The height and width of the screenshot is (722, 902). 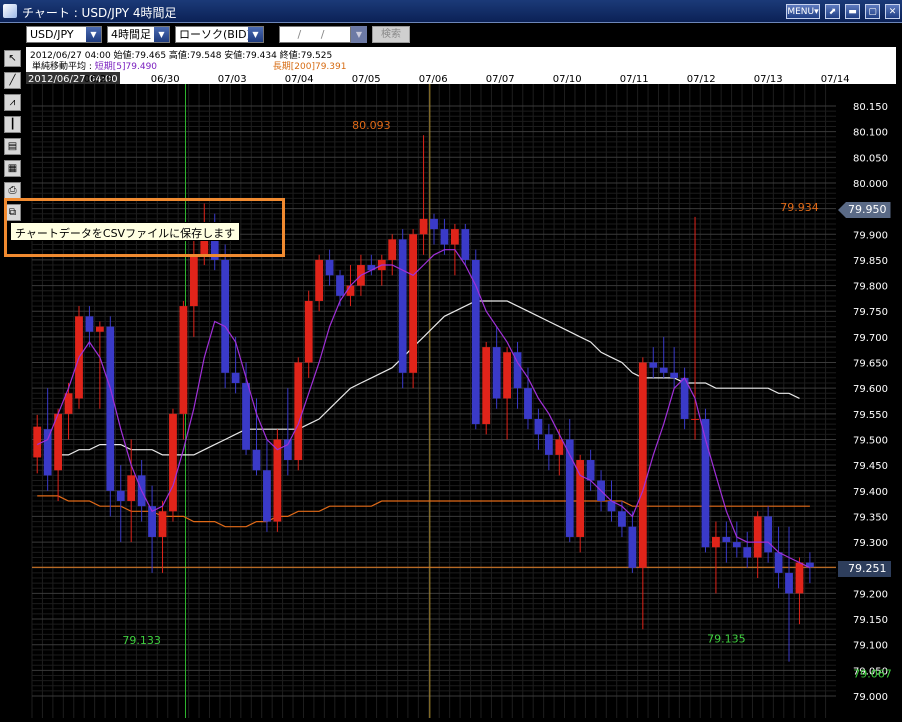 I want to click on y-tick-label: 79.650, so click(x=870, y=364).